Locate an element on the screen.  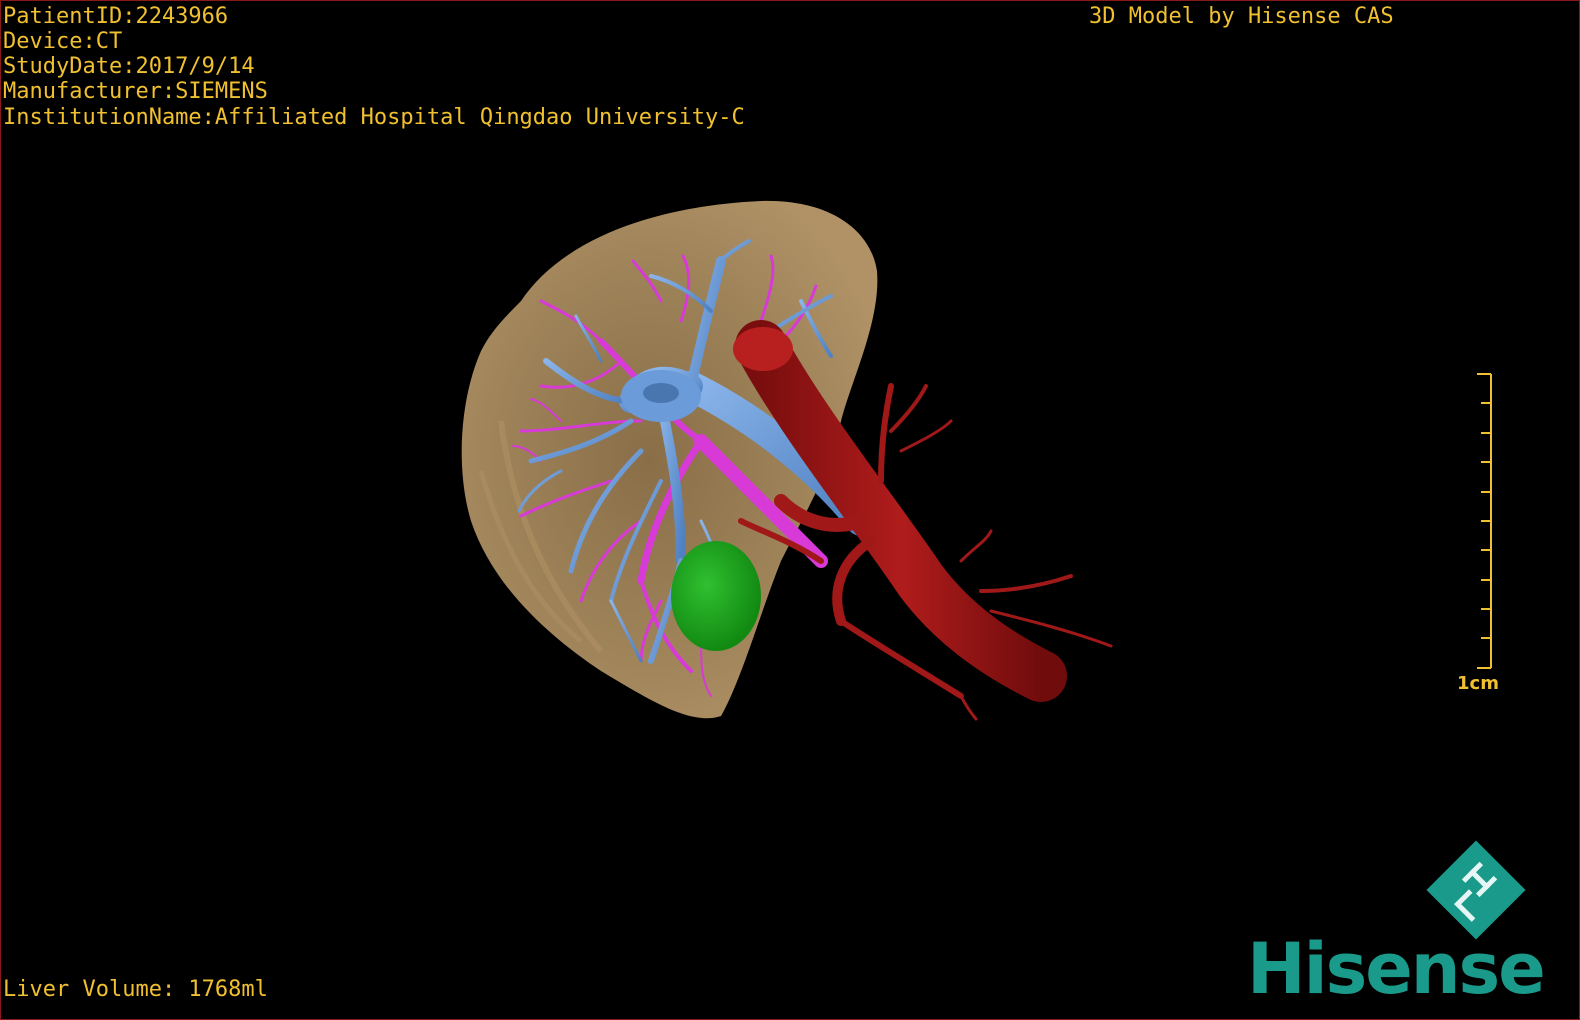
study-date: StudyDate:2017/9/14 is located at coordinates (129, 66).